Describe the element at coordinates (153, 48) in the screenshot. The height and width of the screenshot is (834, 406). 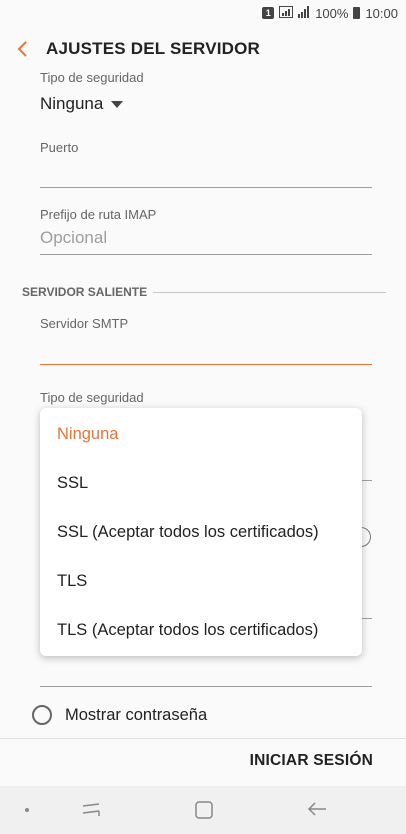
I see `page-title: AJUSTES DEL SERVIDOR` at that location.